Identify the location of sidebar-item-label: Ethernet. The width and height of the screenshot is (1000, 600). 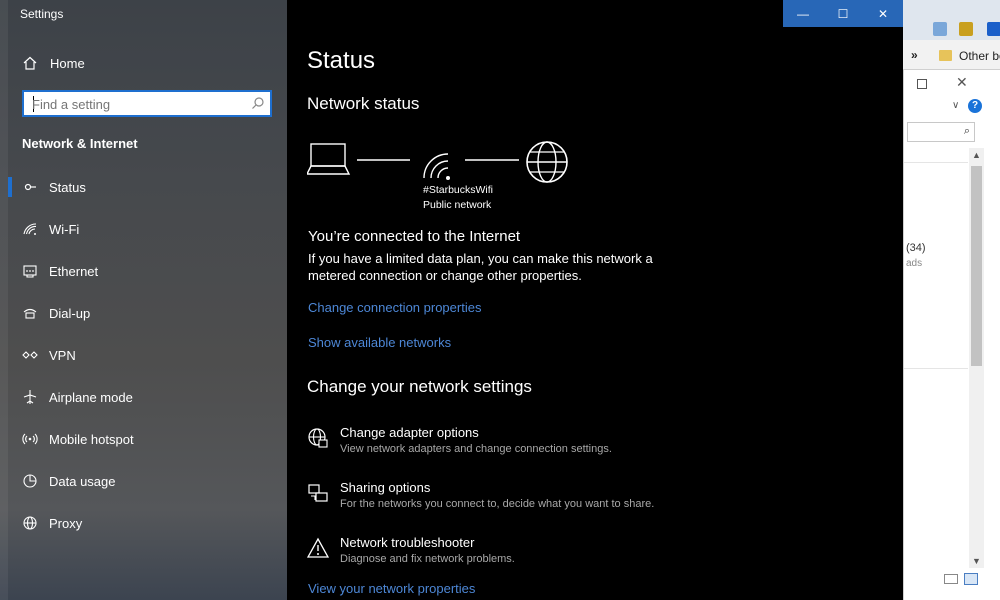
(74, 271).